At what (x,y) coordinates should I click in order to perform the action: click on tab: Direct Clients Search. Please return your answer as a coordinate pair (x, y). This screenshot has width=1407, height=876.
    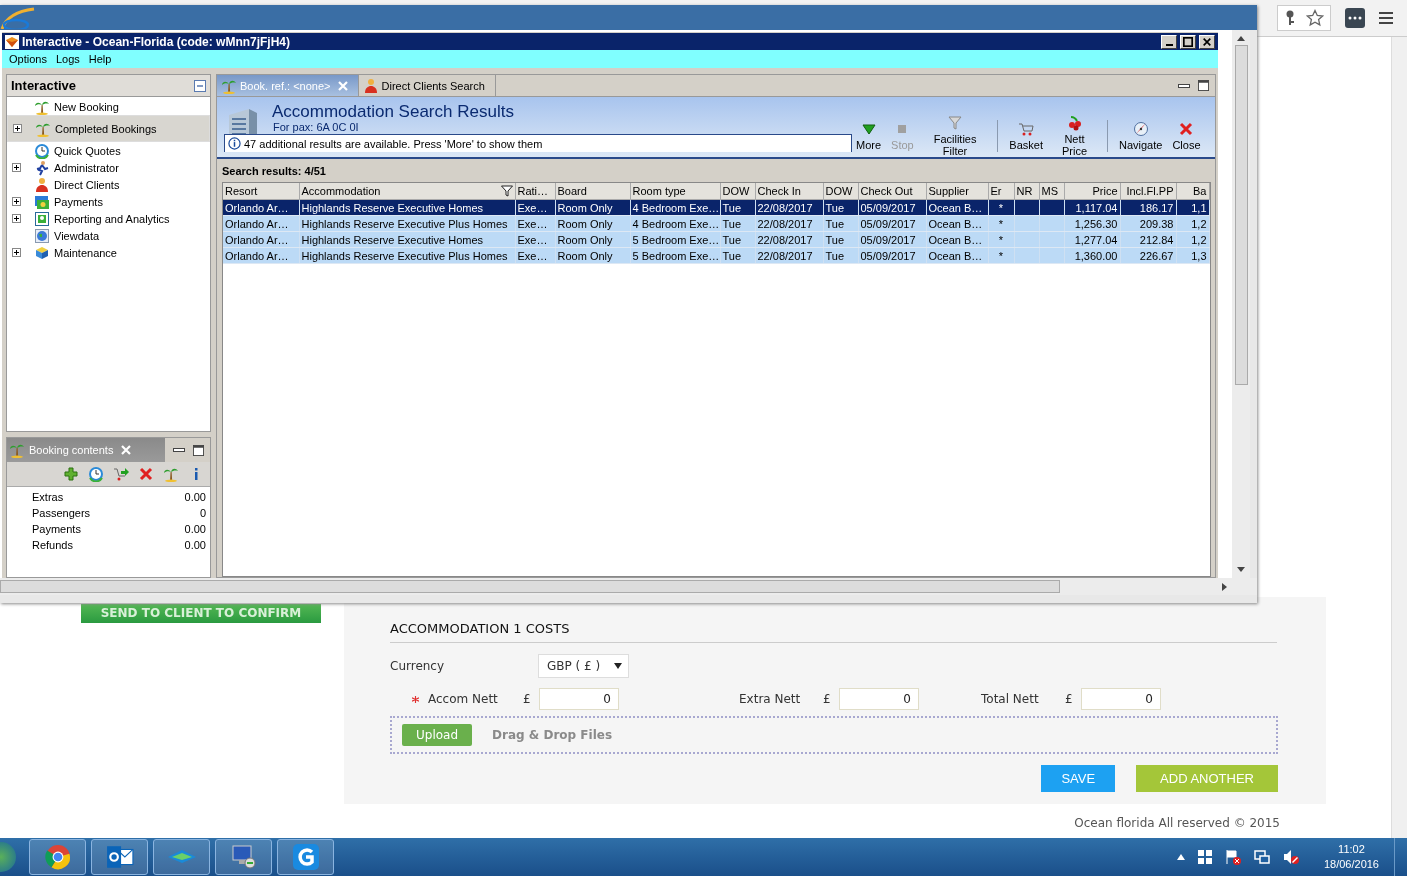
    Looking at the image, I should click on (427, 85).